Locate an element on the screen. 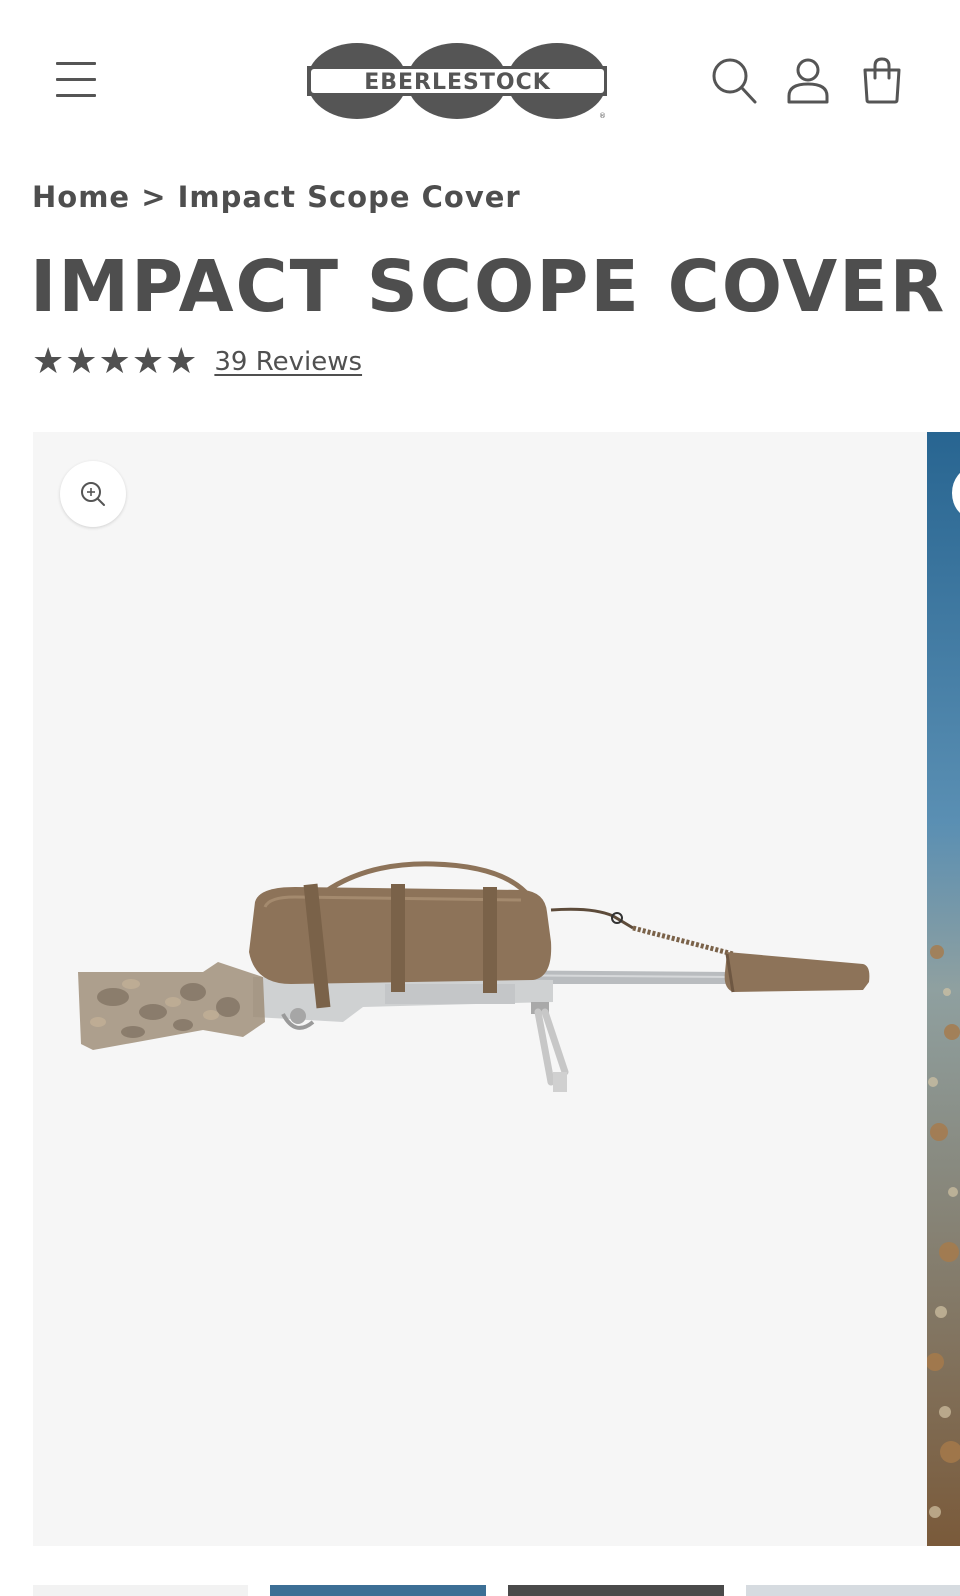 The height and width of the screenshot is (1596, 960). eberlestock-logo: EBERLESTOCK ® is located at coordinates (457, 81).